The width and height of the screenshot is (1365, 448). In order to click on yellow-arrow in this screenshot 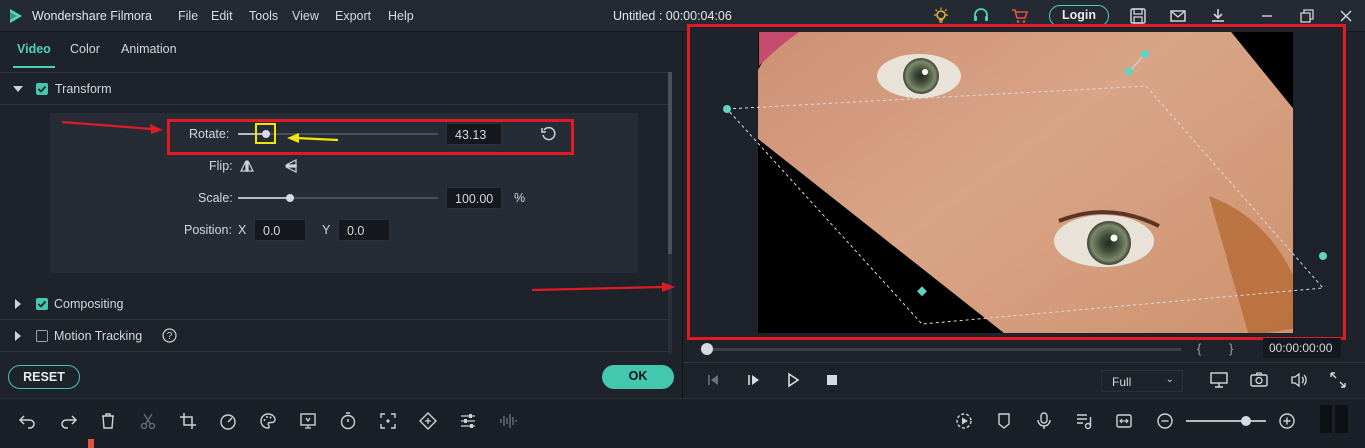, I will do `click(313, 138)`.